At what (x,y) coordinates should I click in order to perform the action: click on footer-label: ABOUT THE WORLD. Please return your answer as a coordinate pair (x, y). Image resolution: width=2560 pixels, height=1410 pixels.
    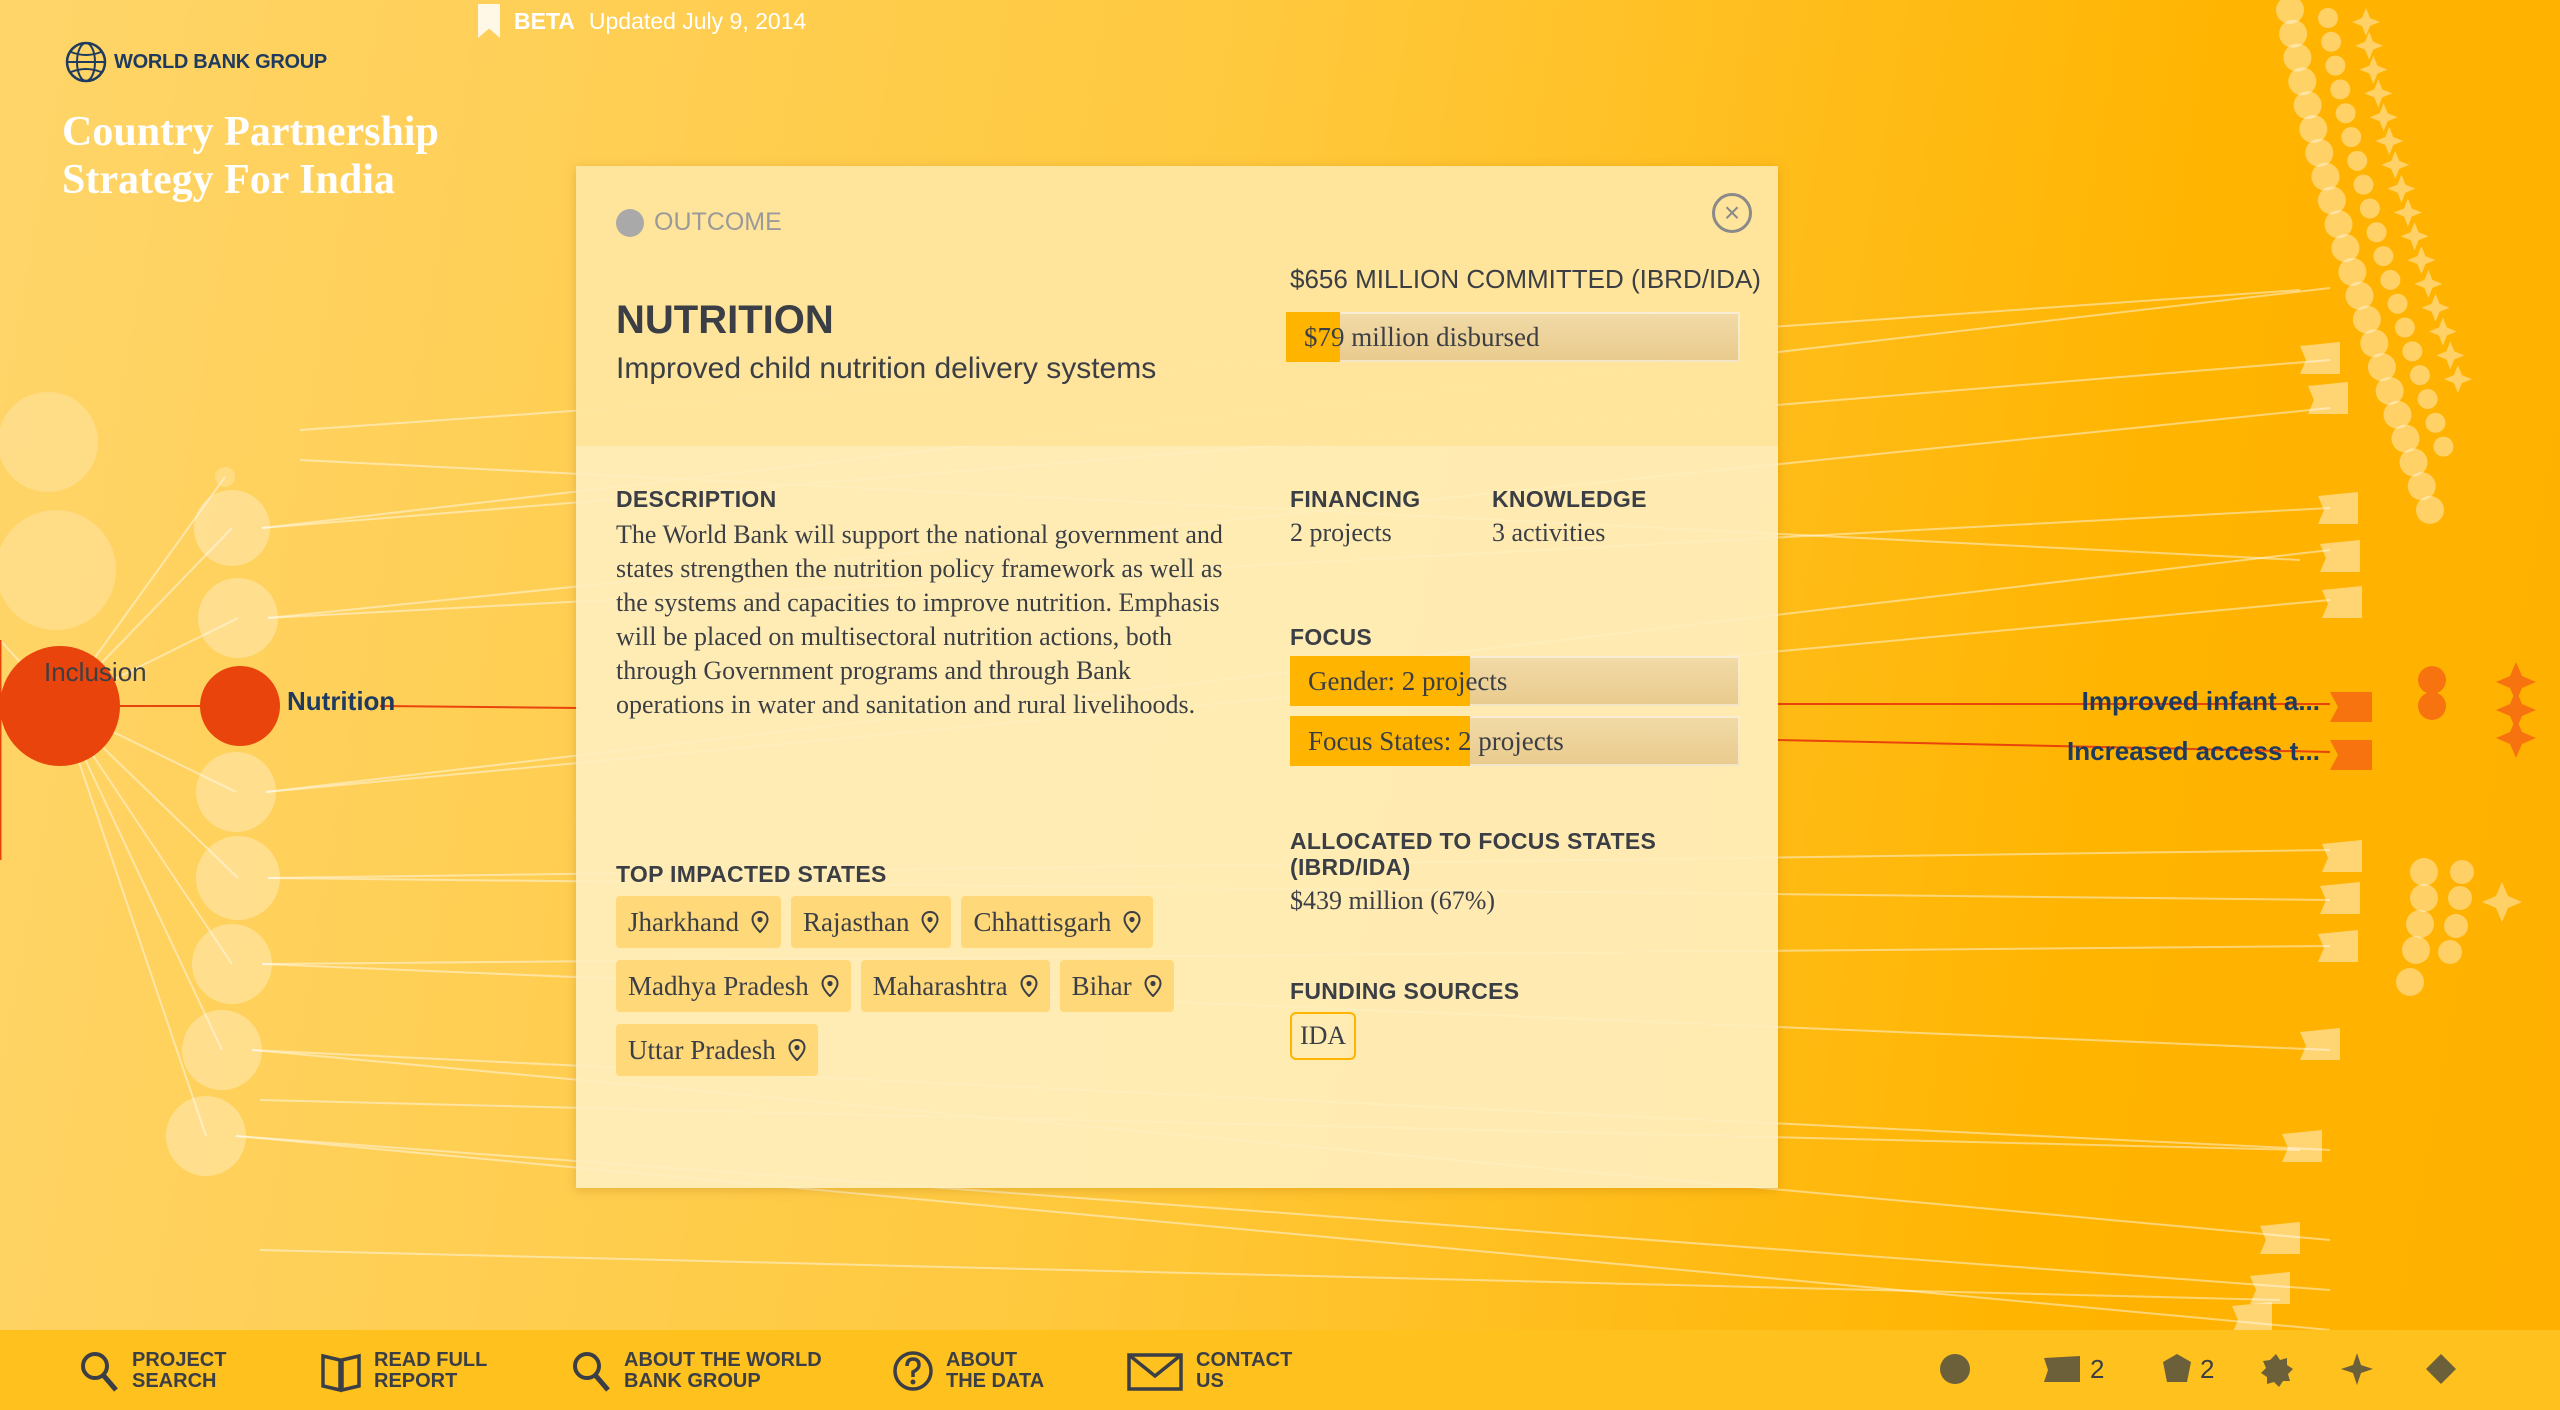
    Looking at the image, I should click on (723, 1360).